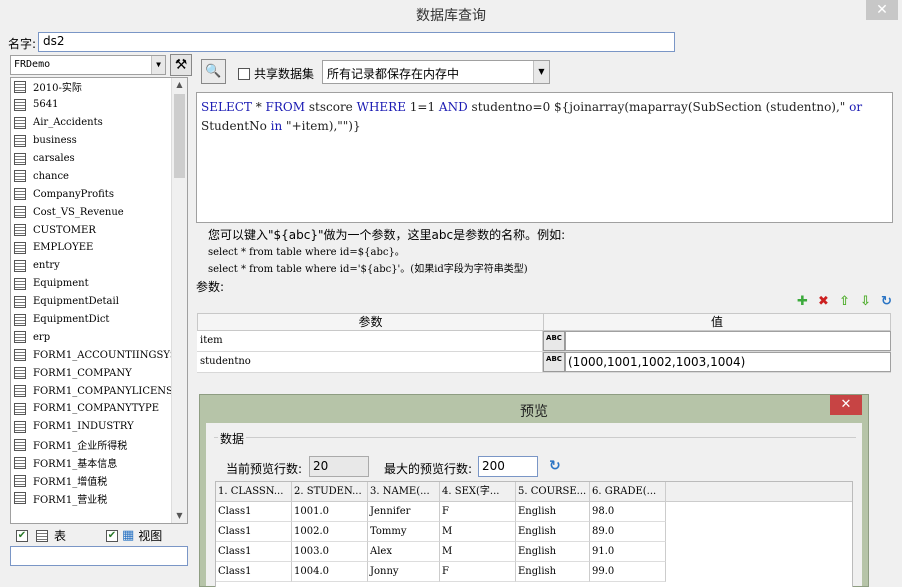 This screenshot has height=587, width=902. Describe the element at coordinates (356, 42) in the screenshot. I see `name-input: ds2` at that location.